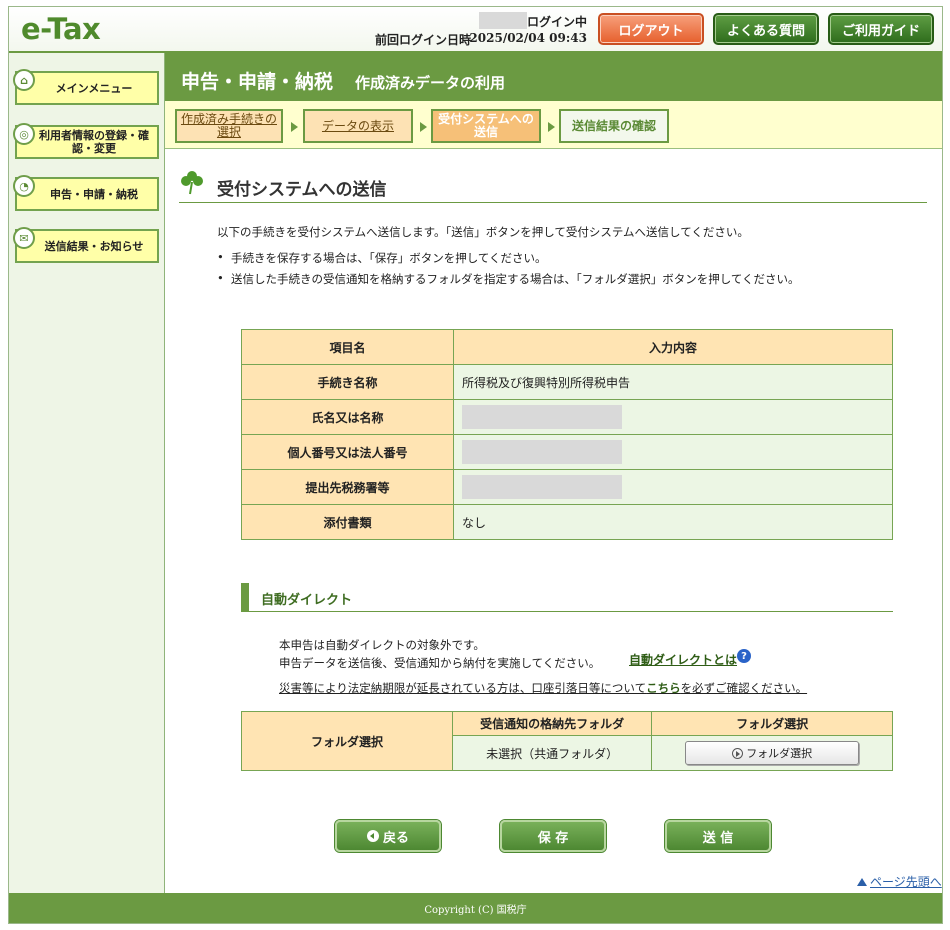 The width and height of the screenshot is (950, 930). I want to click on last-login-label: 前回ログイン日時, so click(423, 40).